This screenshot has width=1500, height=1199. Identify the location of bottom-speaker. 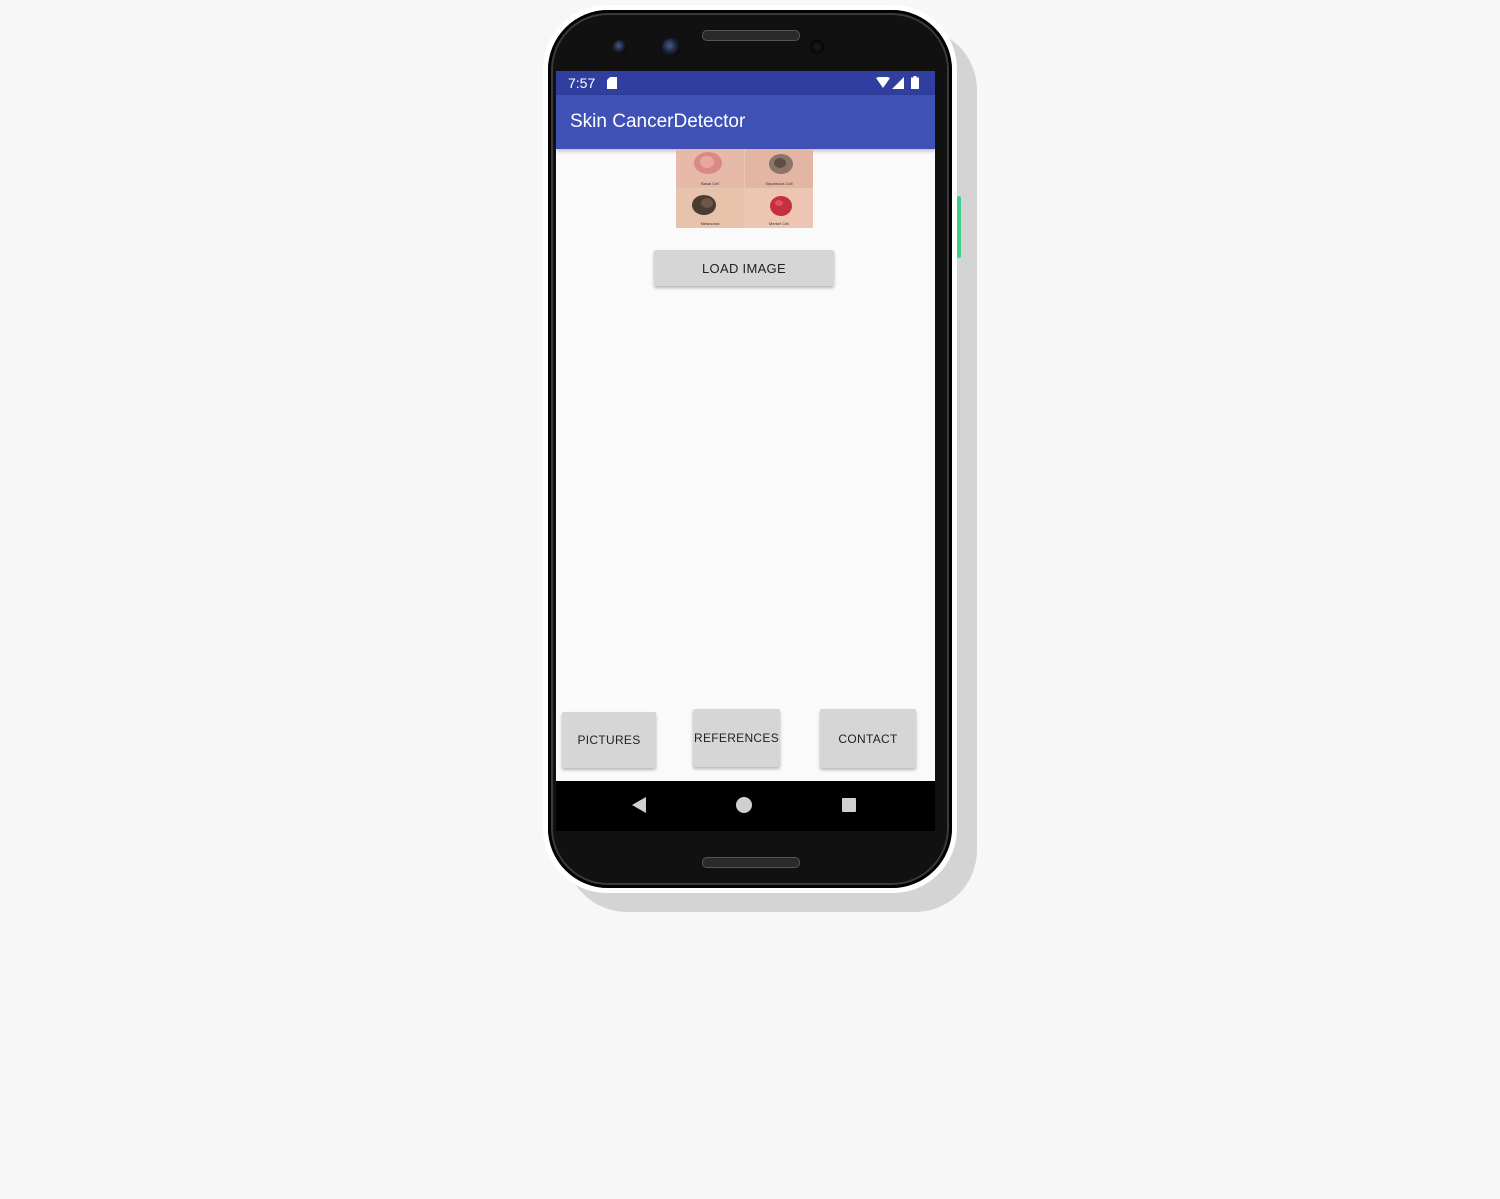
(751, 862).